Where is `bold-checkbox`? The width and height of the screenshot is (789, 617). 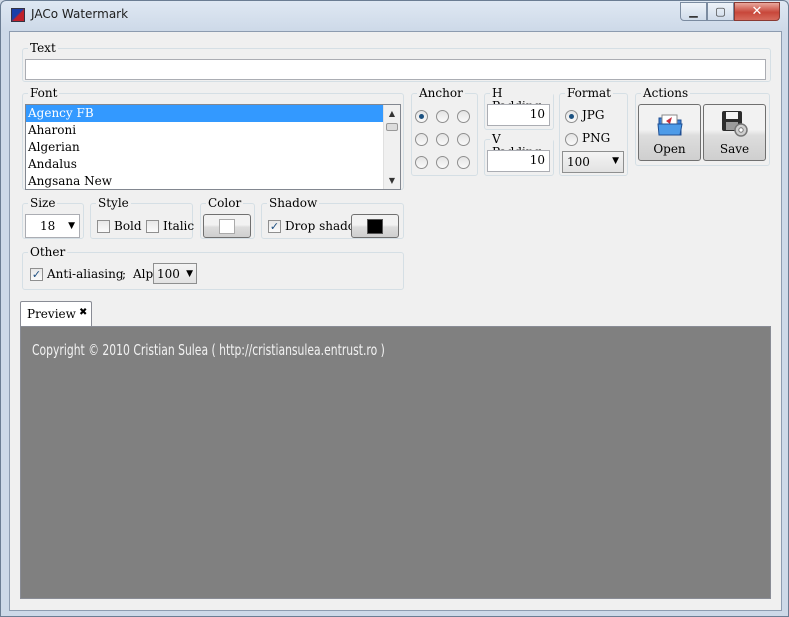 bold-checkbox is located at coordinates (103, 226).